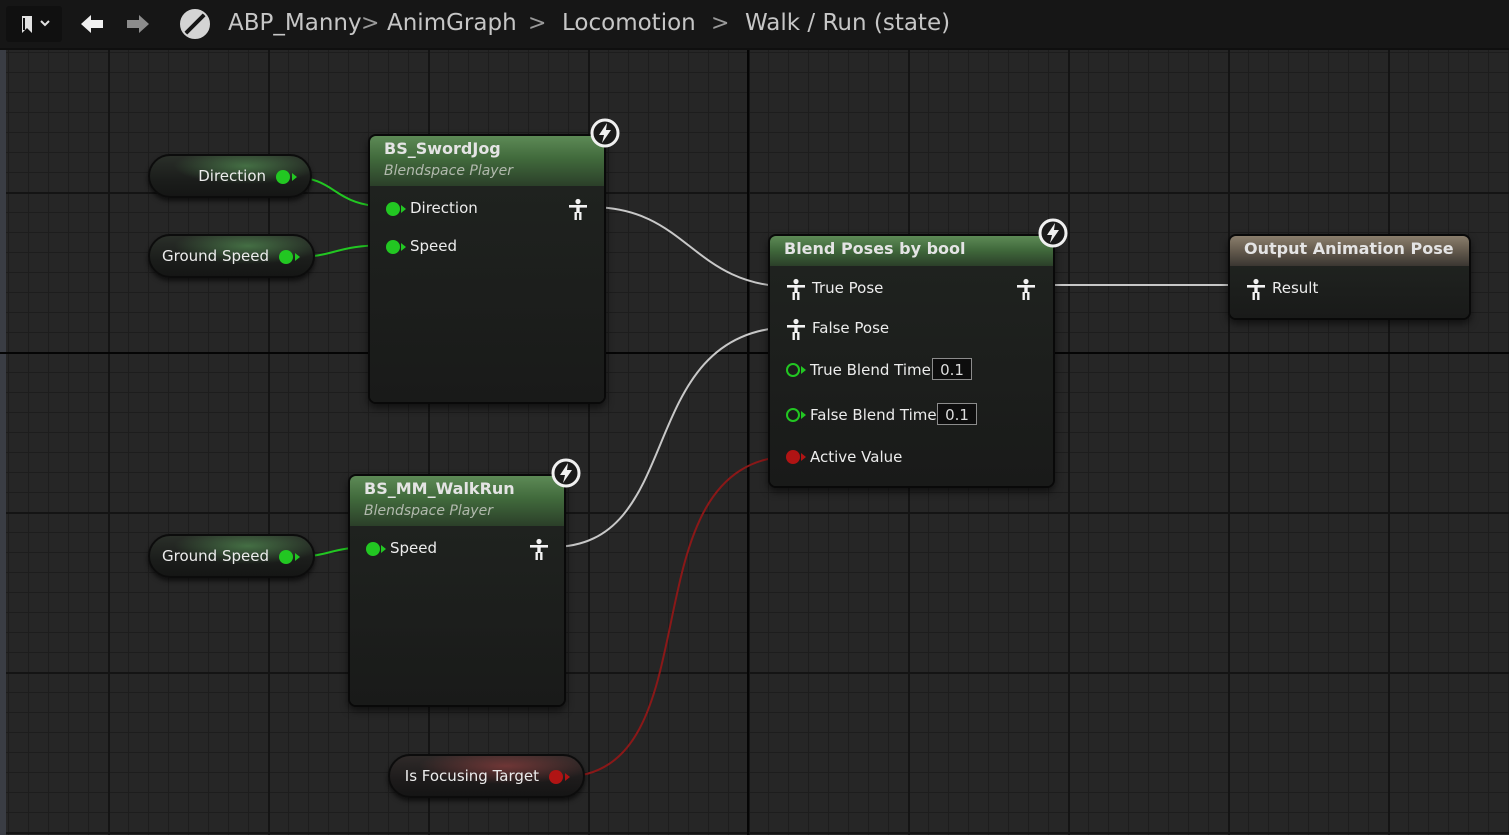 The image size is (1509, 835). I want to click on arrow-right-icon, so click(138, 24).